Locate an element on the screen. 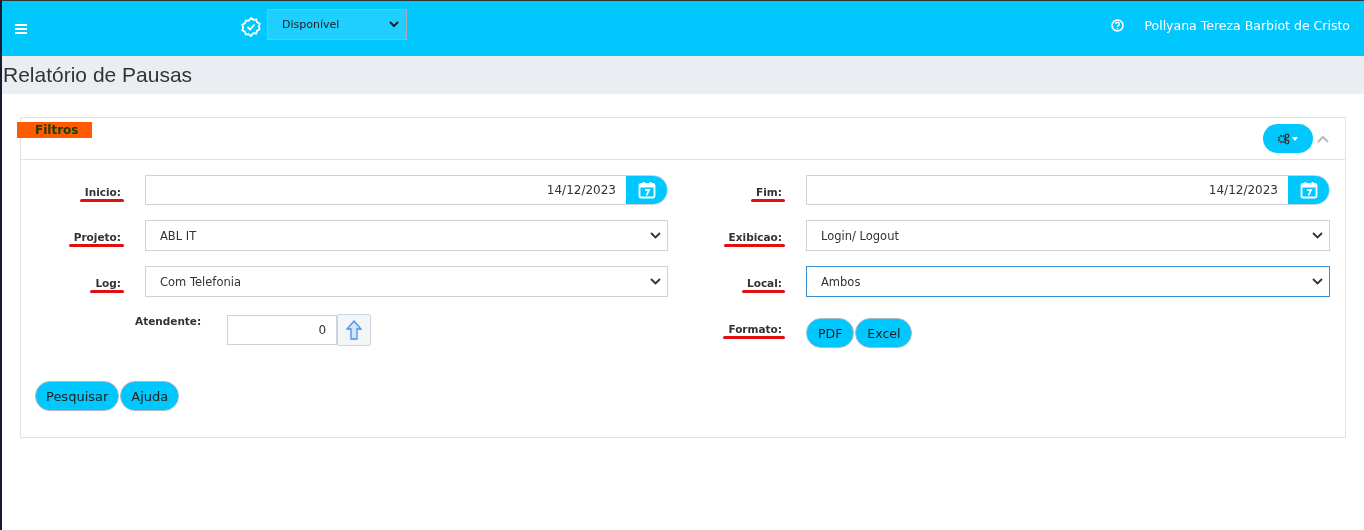 The height and width of the screenshot is (530, 1364). check-badge-icon is located at coordinates (251, 26).